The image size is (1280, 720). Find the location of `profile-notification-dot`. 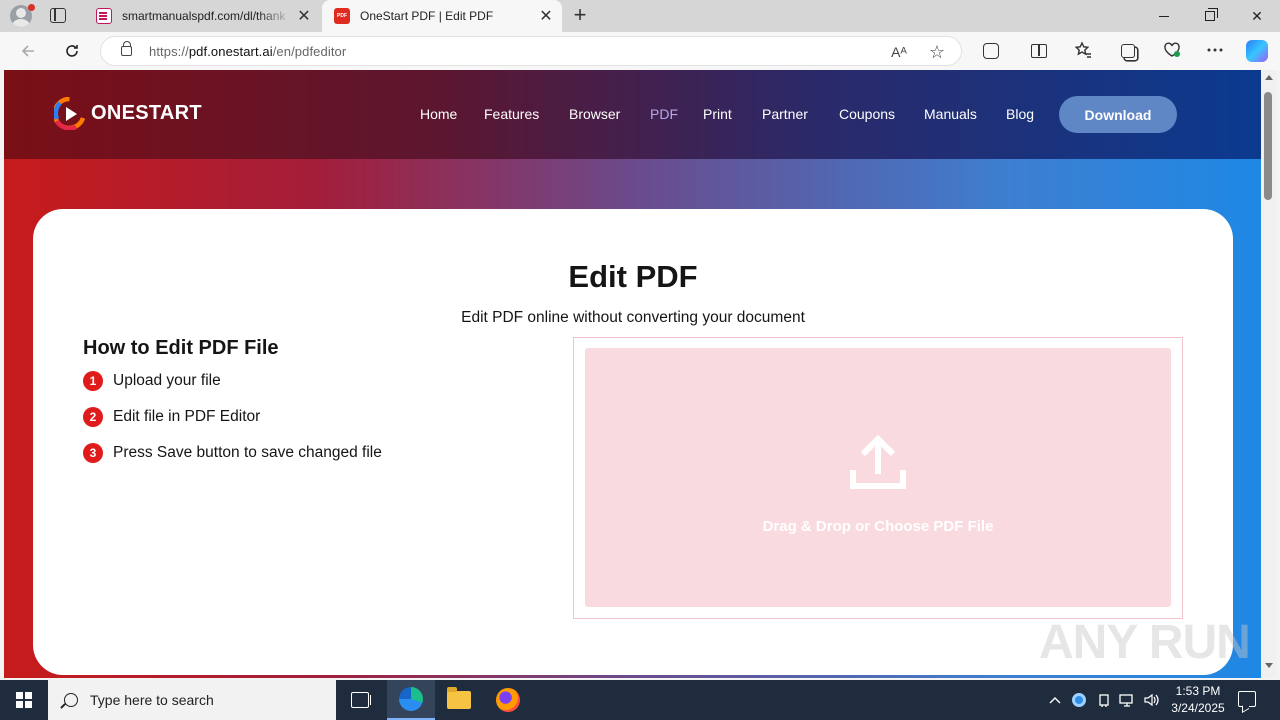

profile-notification-dot is located at coordinates (31, 7).